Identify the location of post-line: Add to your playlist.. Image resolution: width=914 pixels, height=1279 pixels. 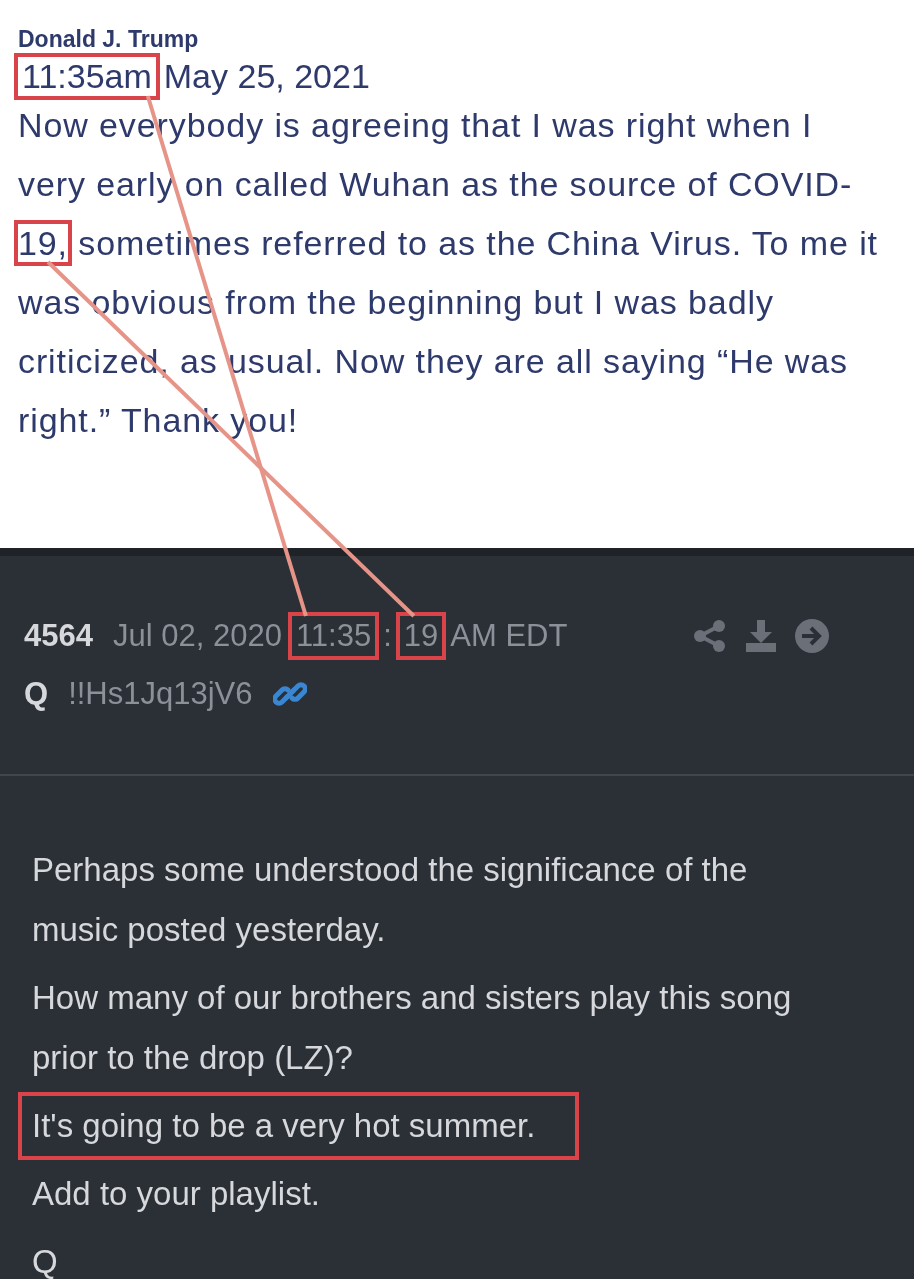
(176, 1194).